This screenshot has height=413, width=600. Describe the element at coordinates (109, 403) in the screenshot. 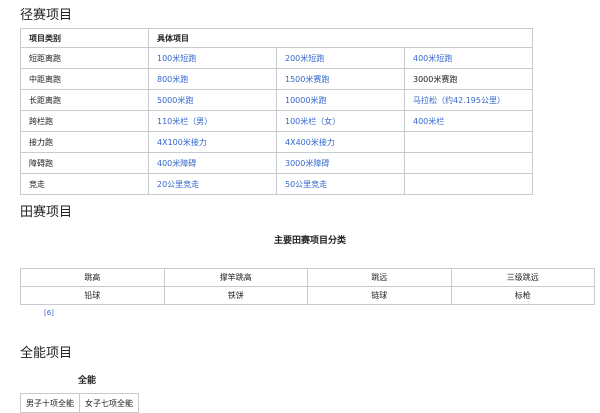

I see `combined-event-cell: 女子七项全能` at that location.